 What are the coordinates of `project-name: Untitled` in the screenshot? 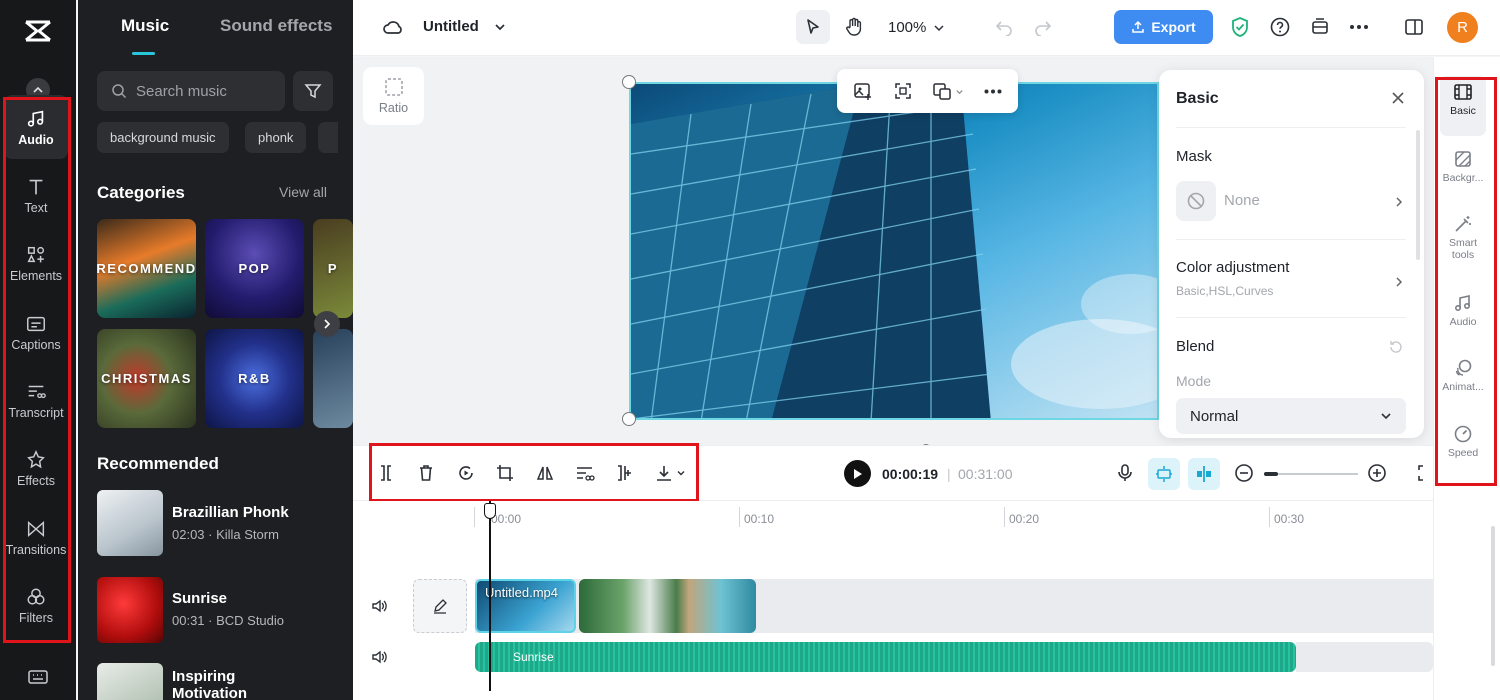 It's located at (451, 26).